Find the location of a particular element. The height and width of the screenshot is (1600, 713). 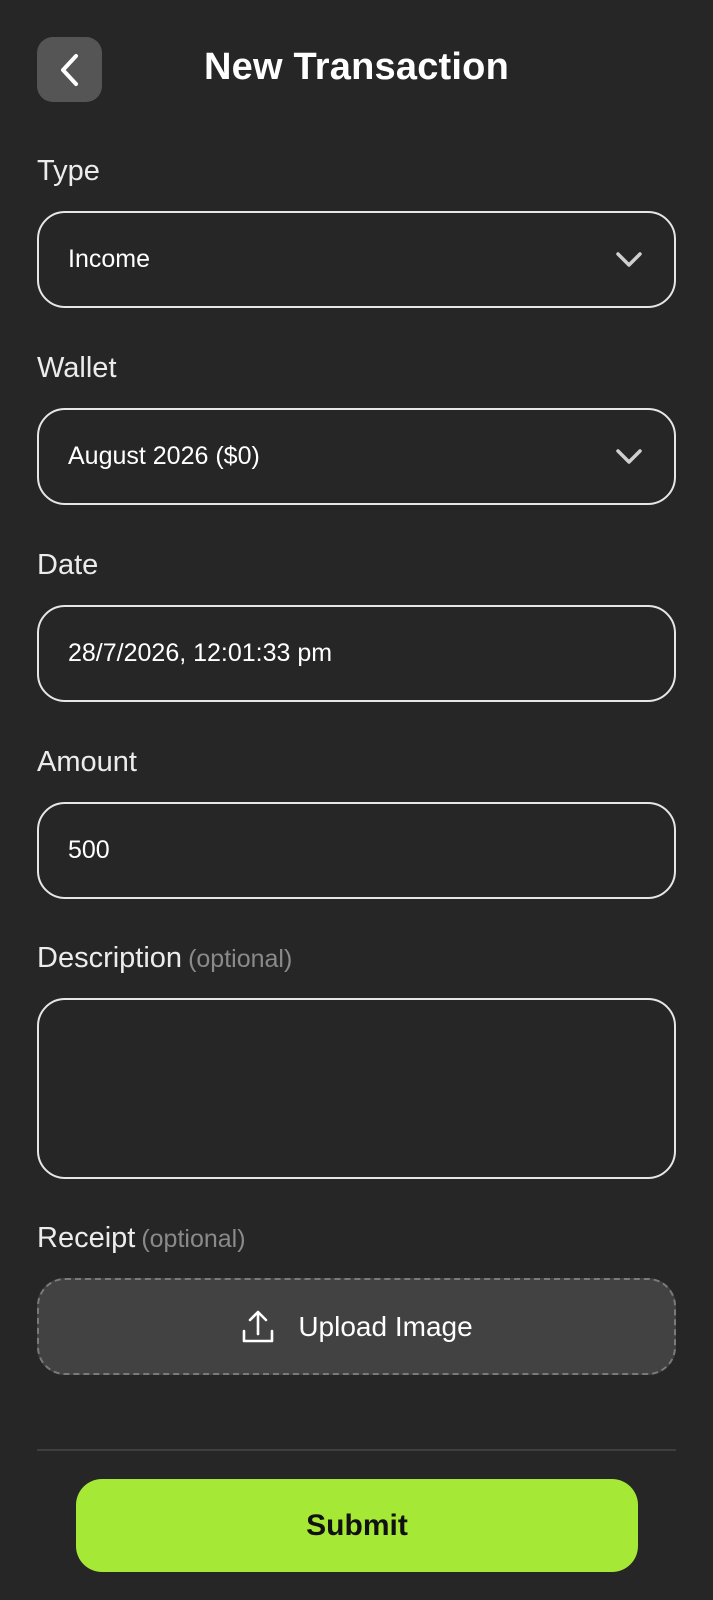

upload-image-button: Upload Image is located at coordinates (356, 1326).